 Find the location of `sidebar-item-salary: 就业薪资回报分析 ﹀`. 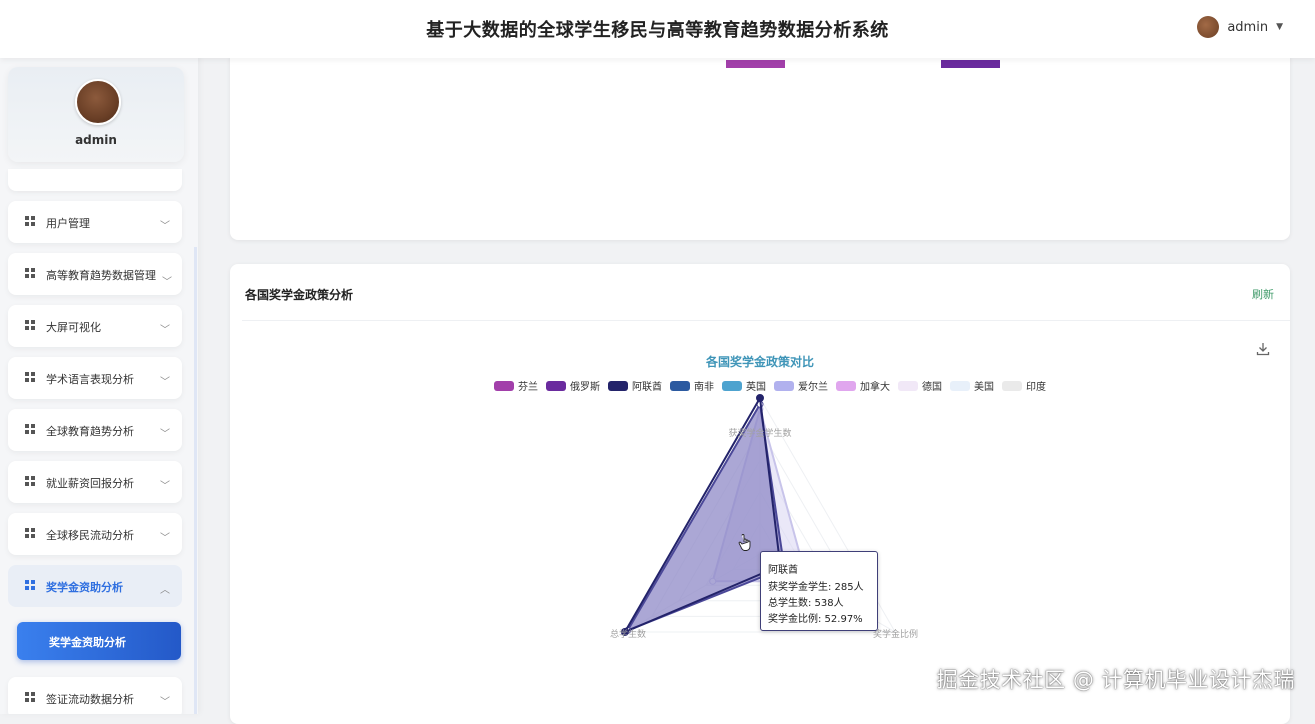

sidebar-item-salary: 就业薪资回报分析 ﹀ is located at coordinates (95, 482).